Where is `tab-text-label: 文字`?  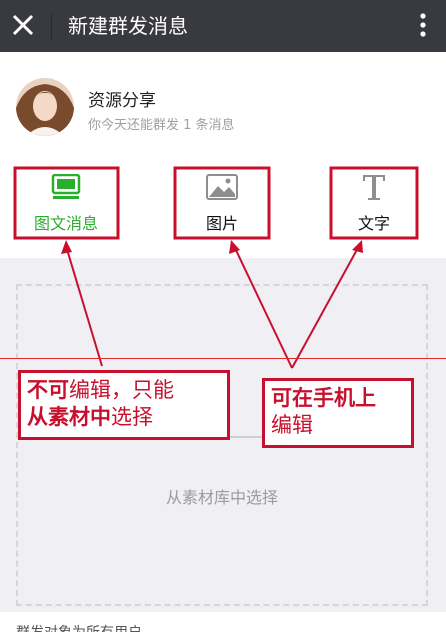
tab-text-label: 文字 is located at coordinates (373, 223).